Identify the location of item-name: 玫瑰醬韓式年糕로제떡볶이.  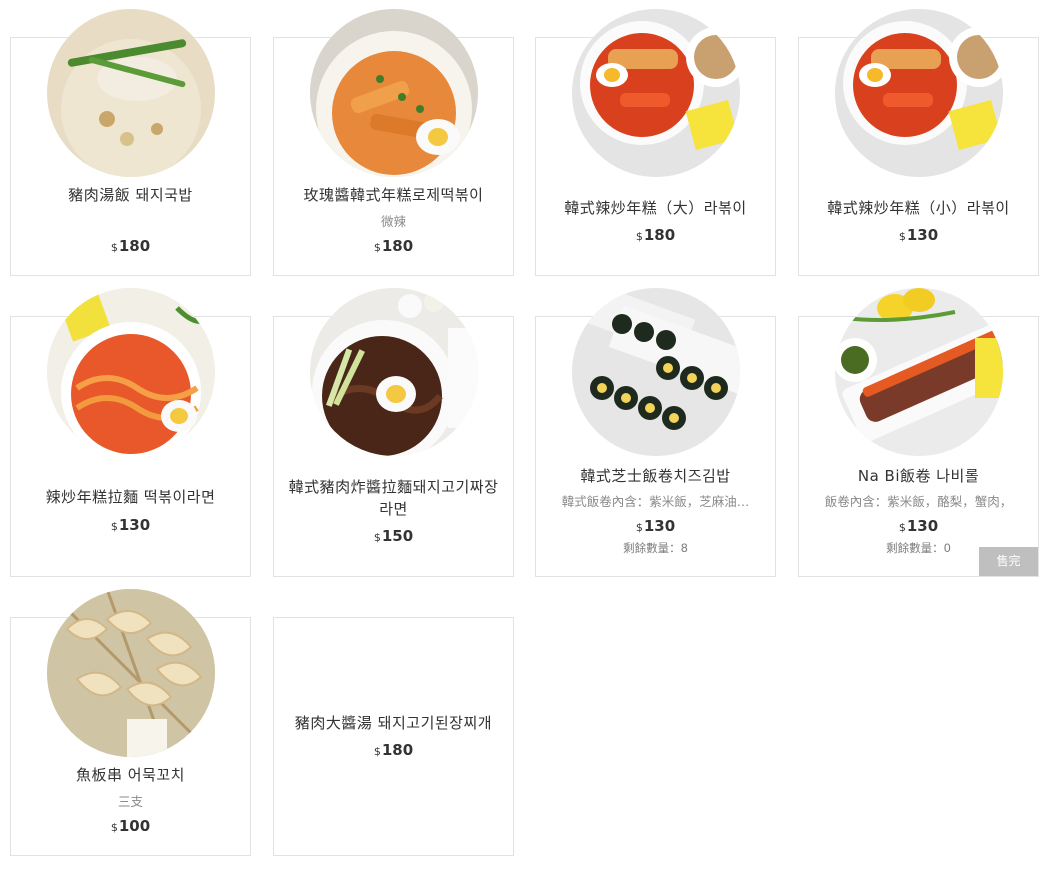
(393, 195).